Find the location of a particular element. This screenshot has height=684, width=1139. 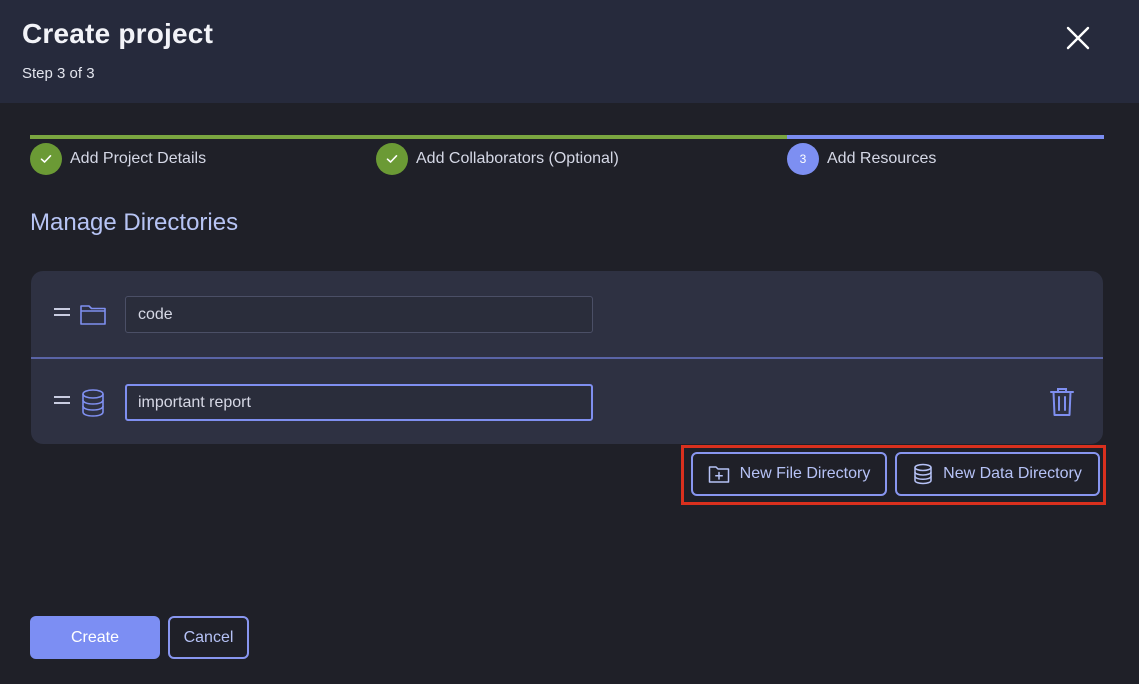

step-label: Add Project Details is located at coordinates (138, 158).